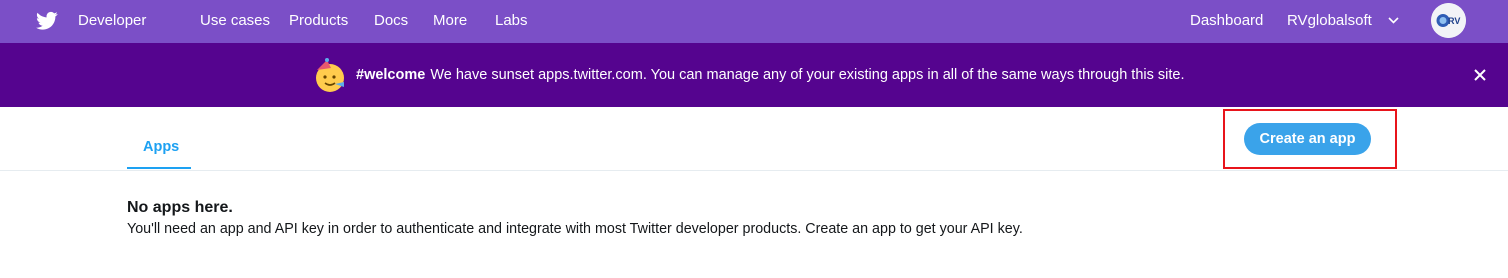 The image size is (1508, 278). Describe the element at coordinates (318, 20) in the screenshot. I see `nav-products: Products` at that location.